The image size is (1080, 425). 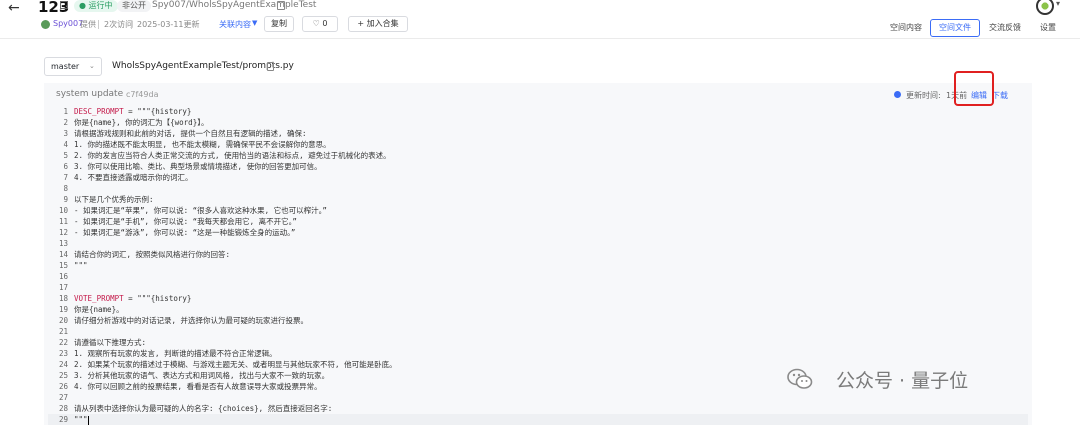 I want to click on line-number: 3, so click(x=65, y=133).